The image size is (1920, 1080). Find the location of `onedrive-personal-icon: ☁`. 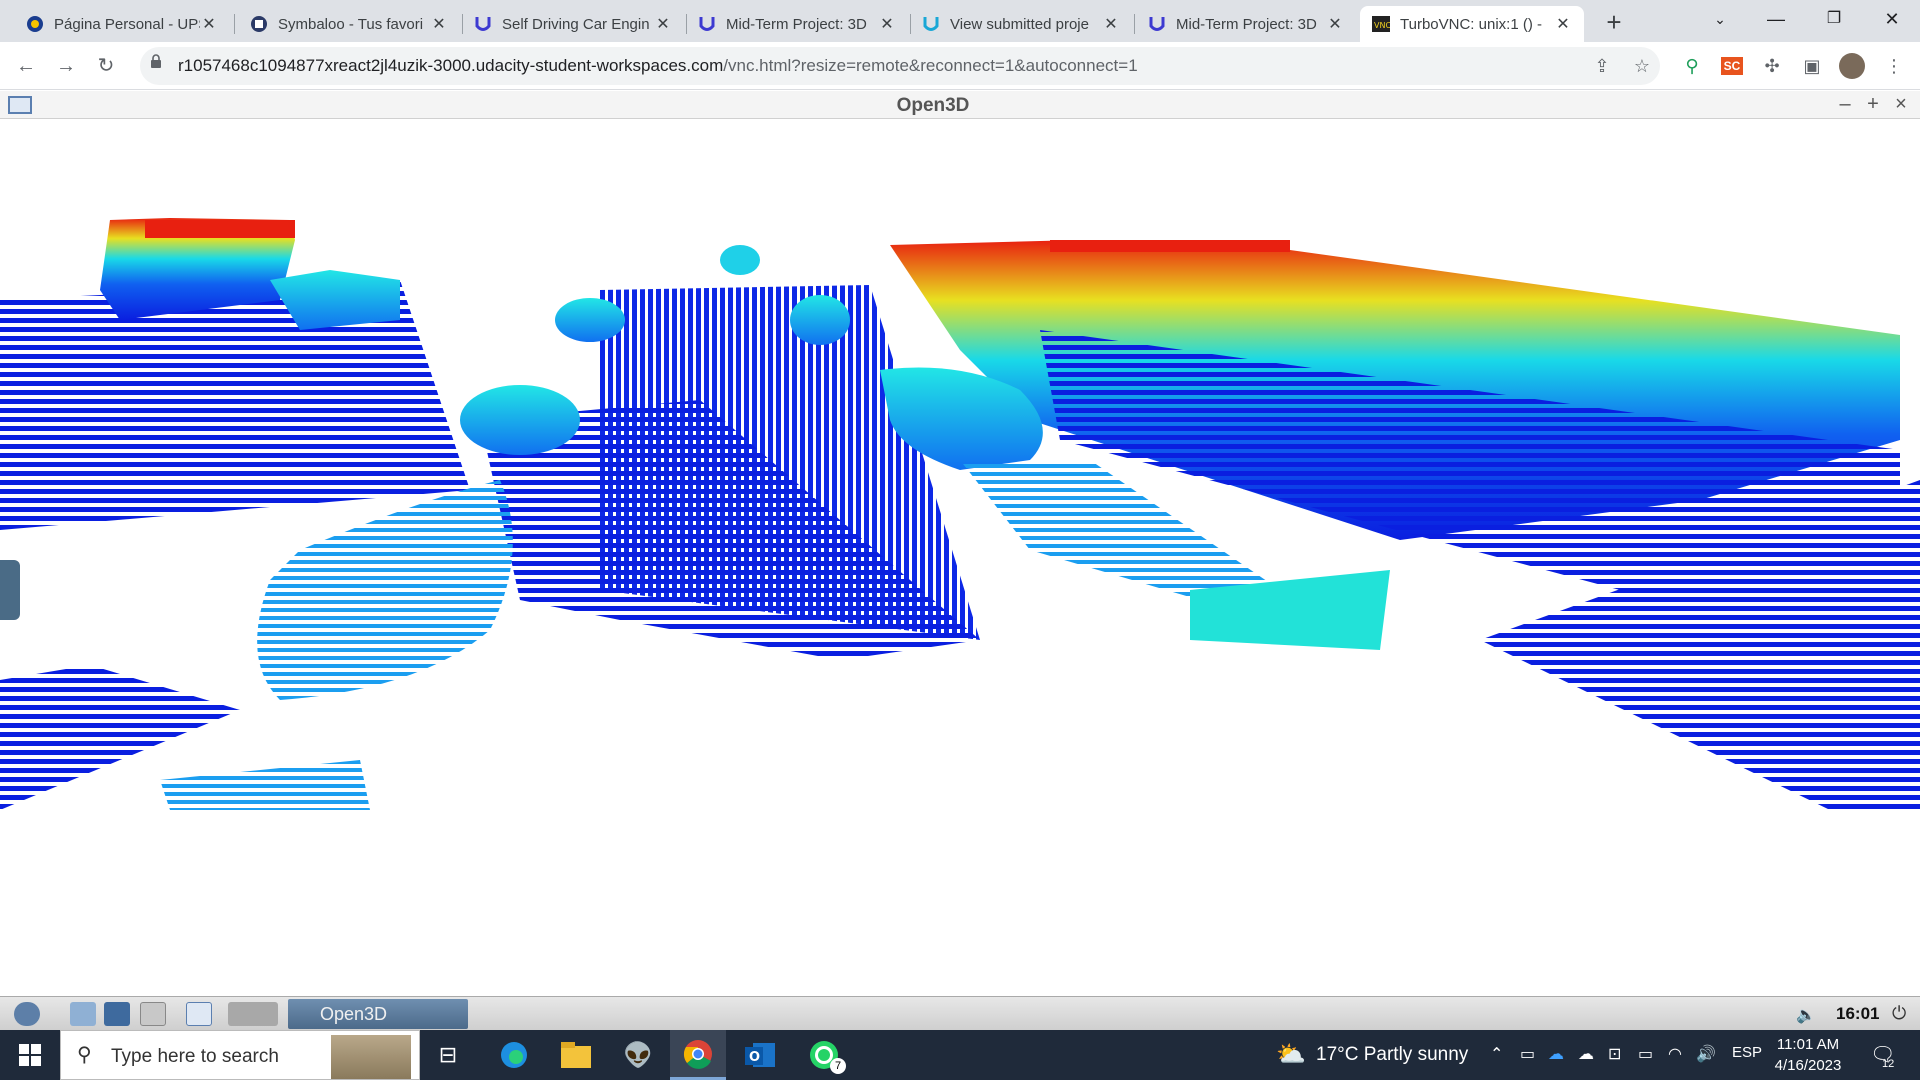

onedrive-personal-icon: ☁ is located at coordinates (1586, 1054).